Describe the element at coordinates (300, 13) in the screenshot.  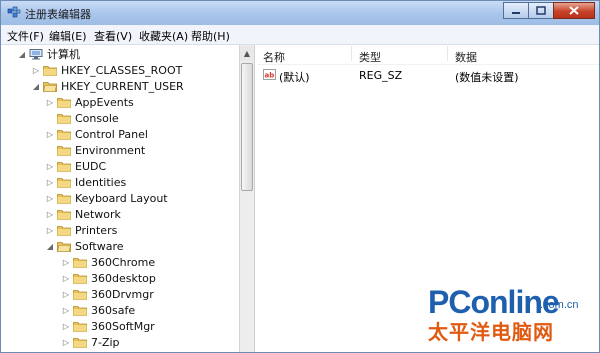
I see `title-bar: 注册表编辑器` at that location.